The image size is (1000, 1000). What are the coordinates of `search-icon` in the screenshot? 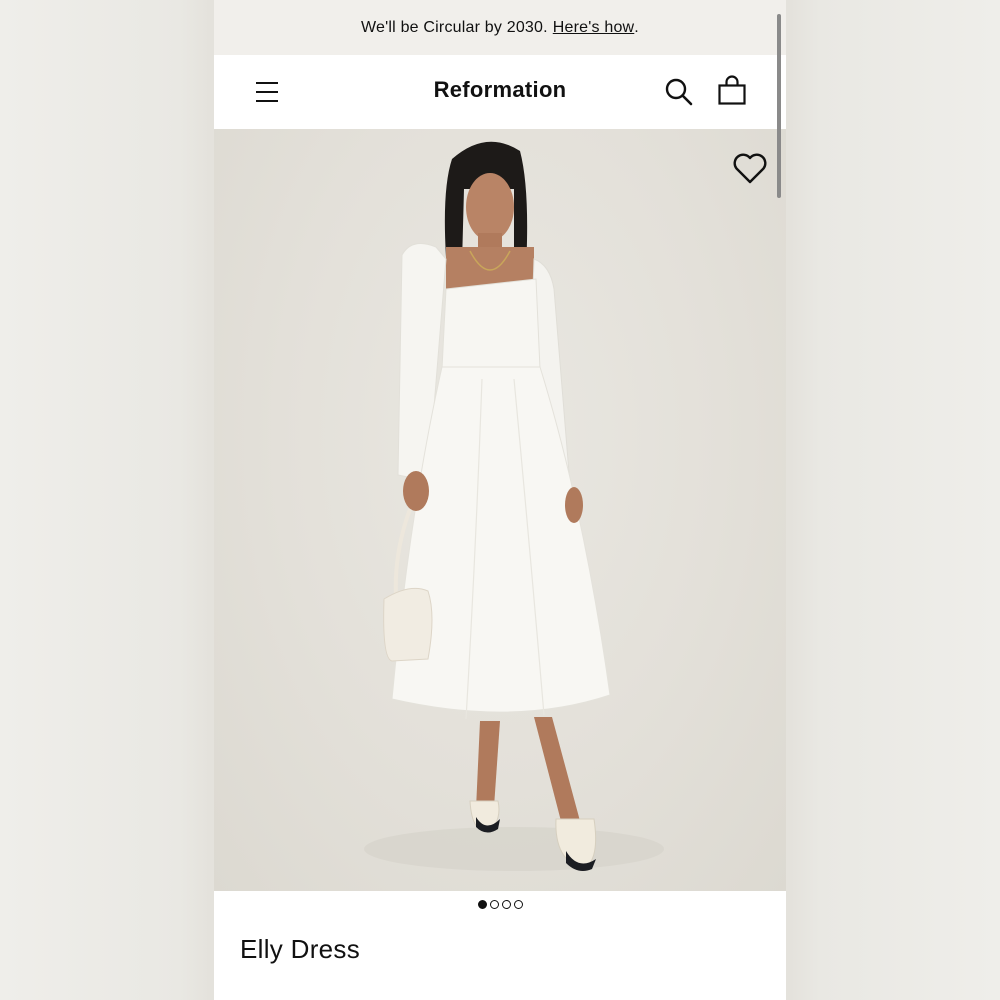 It's located at (679, 92).